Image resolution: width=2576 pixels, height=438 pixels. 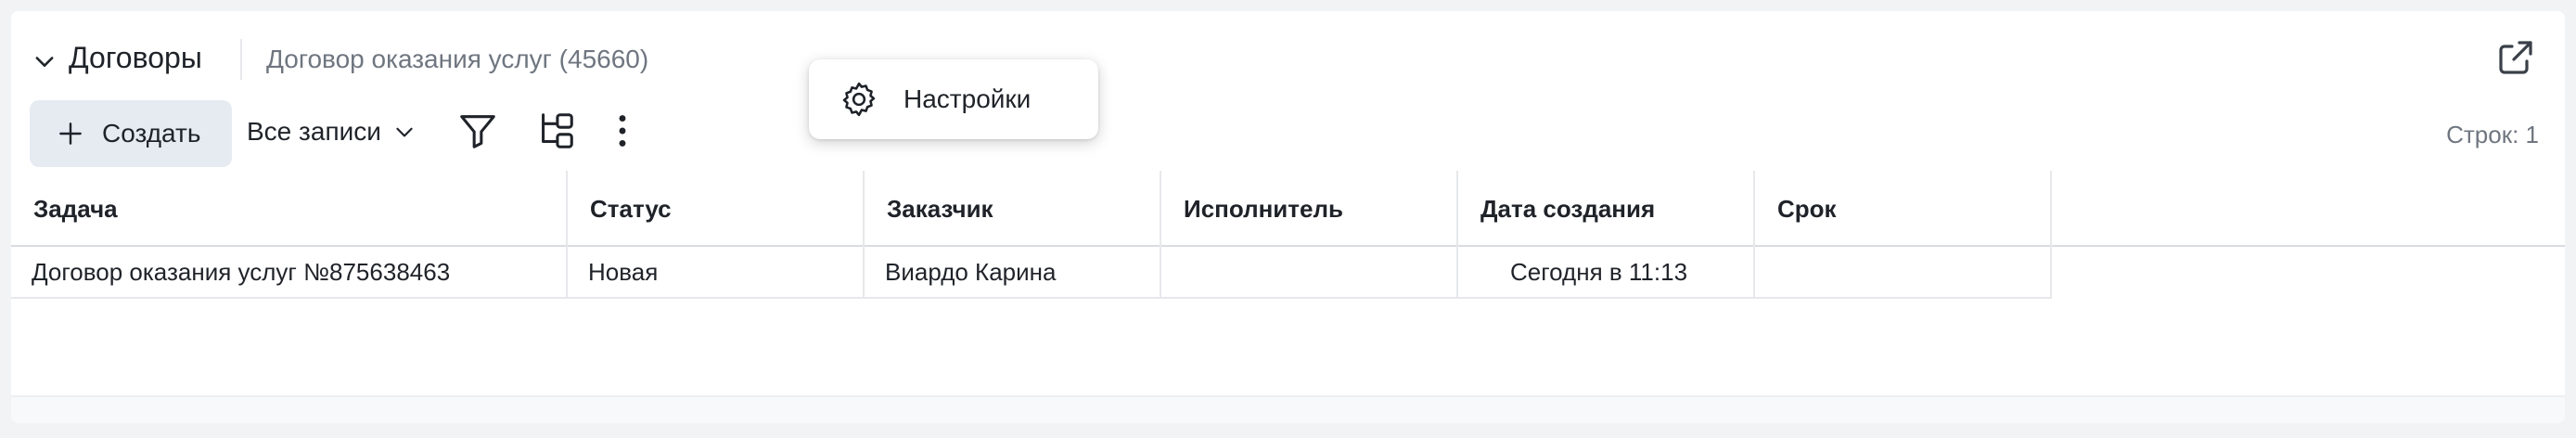 What do you see at coordinates (314, 131) in the screenshot?
I see `records-view-label: Все записи` at bounding box center [314, 131].